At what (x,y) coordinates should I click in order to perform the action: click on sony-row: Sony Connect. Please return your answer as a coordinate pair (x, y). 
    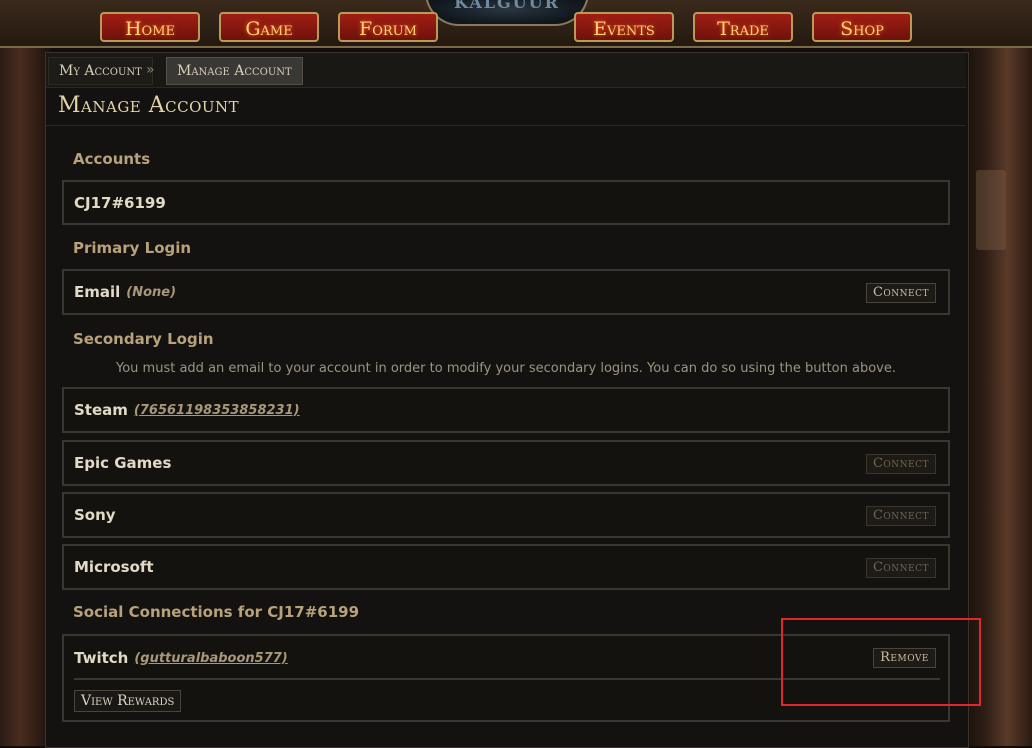
    Looking at the image, I should click on (506, 515).